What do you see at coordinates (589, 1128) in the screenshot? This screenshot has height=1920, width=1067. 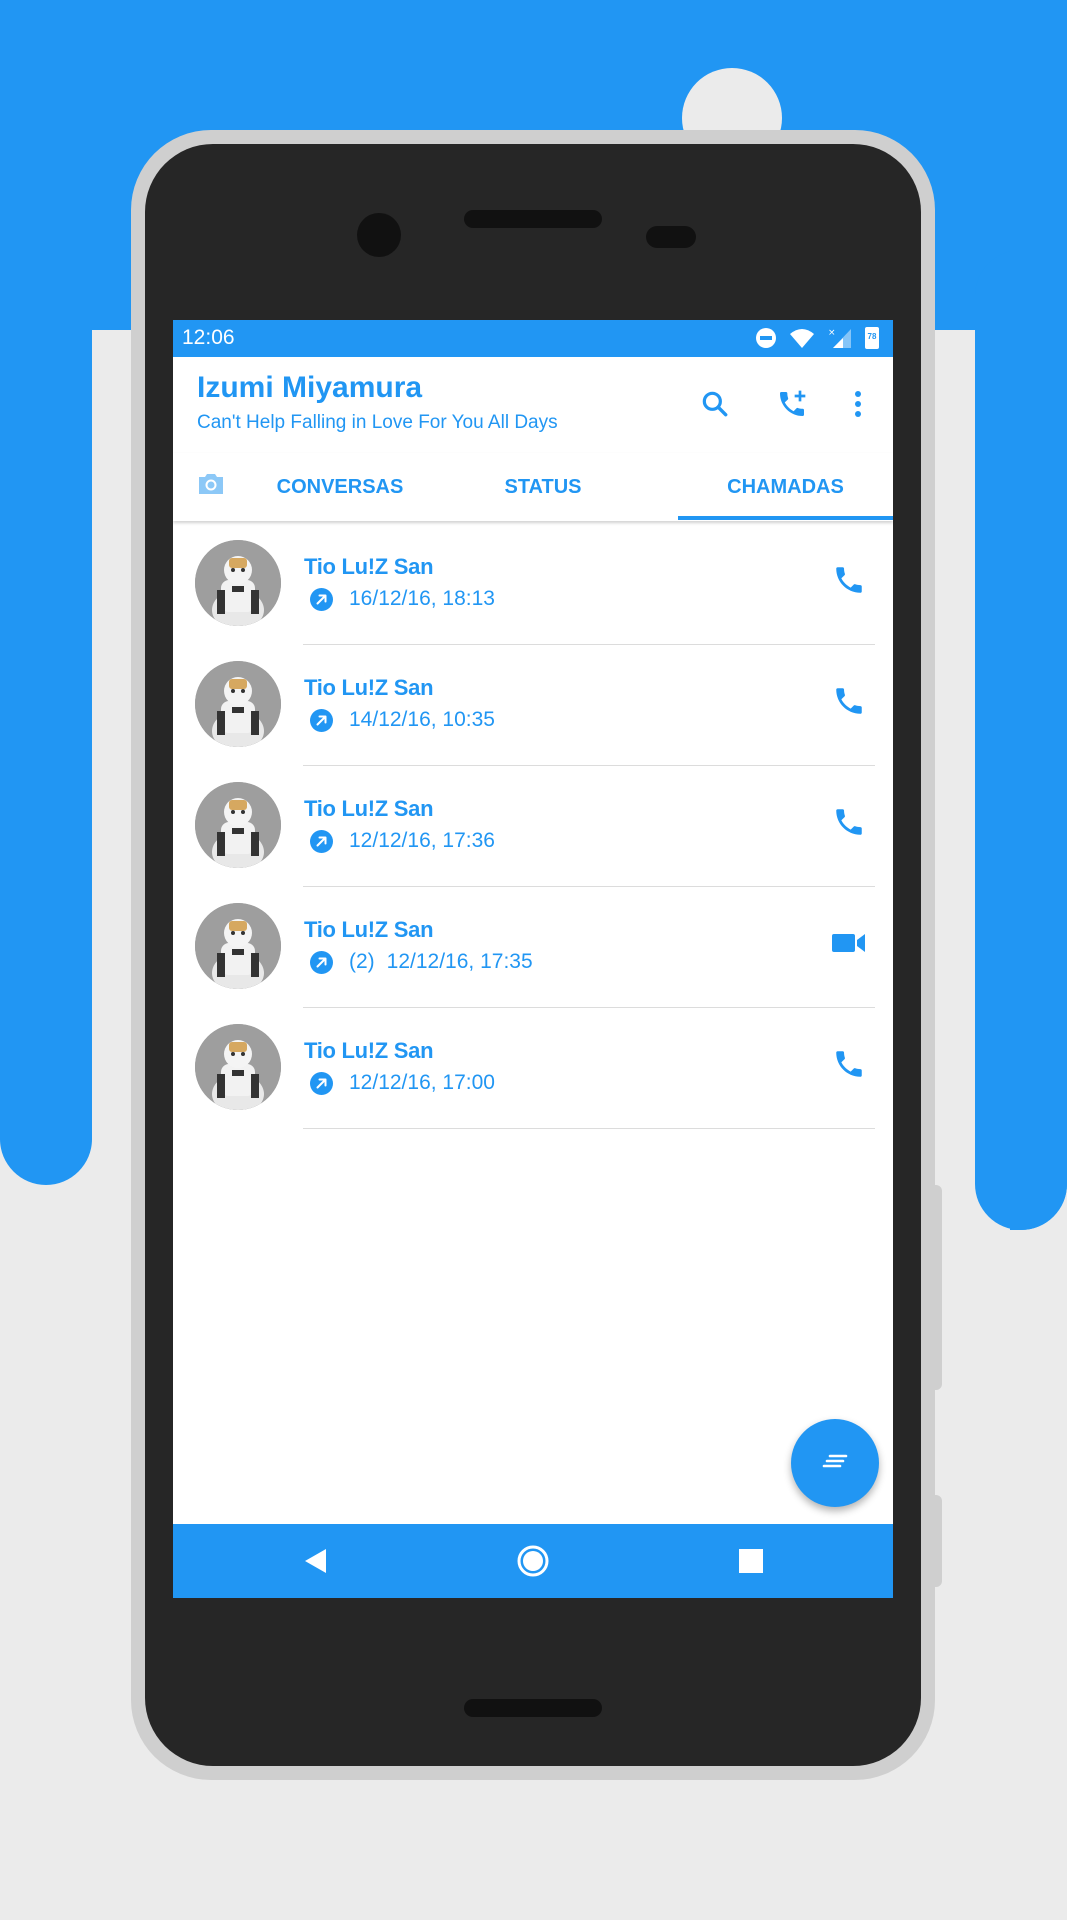 I see `row-divider` at bounding box center [589, 1128].